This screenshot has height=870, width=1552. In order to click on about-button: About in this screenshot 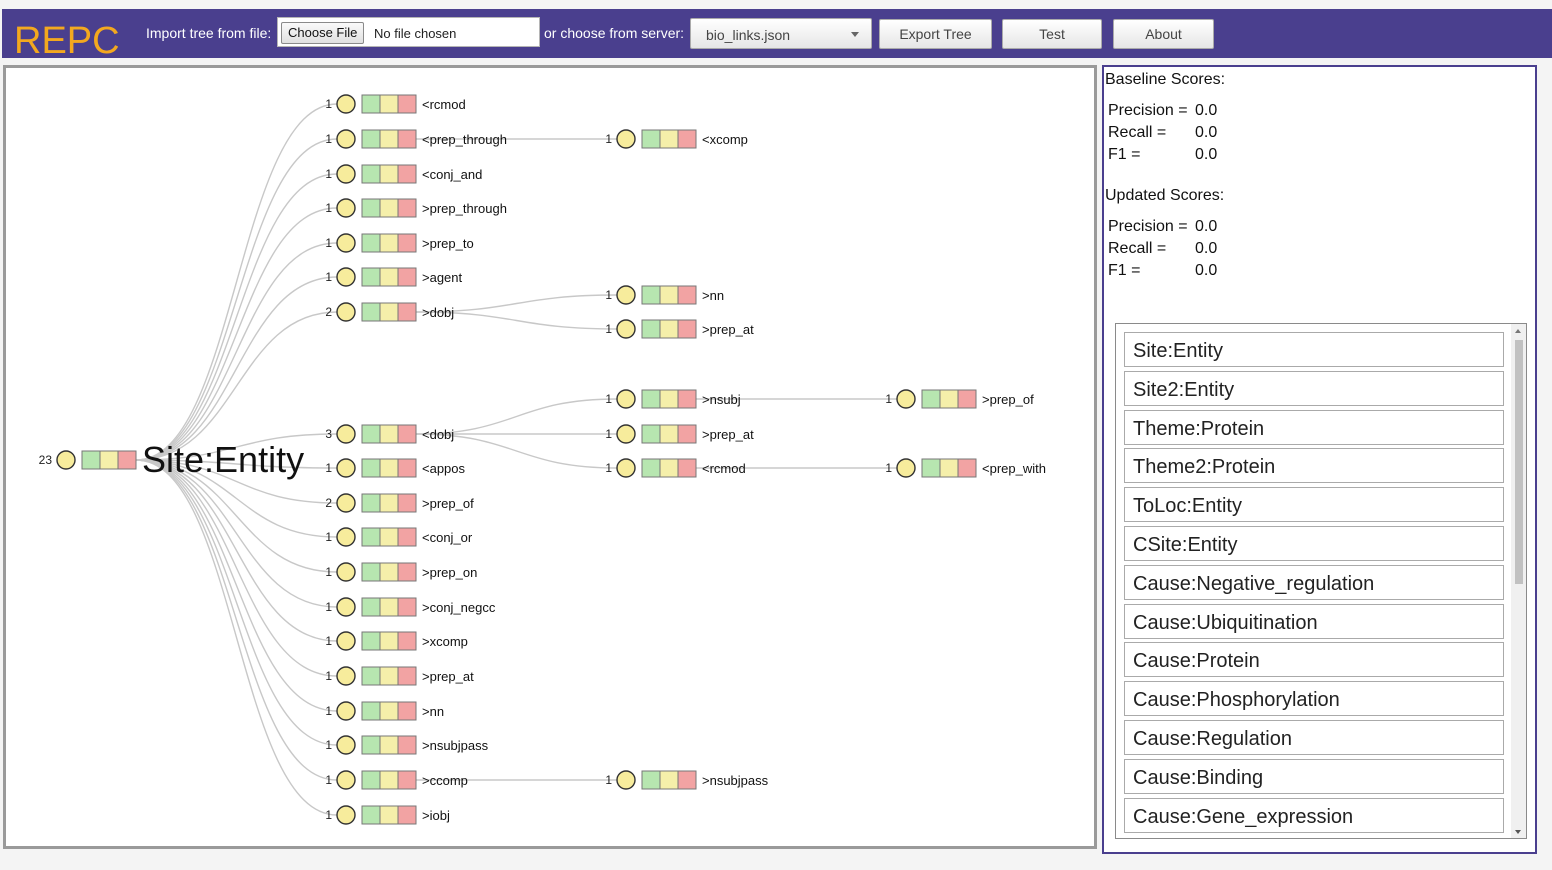, I will do `click(1163, 34)`.